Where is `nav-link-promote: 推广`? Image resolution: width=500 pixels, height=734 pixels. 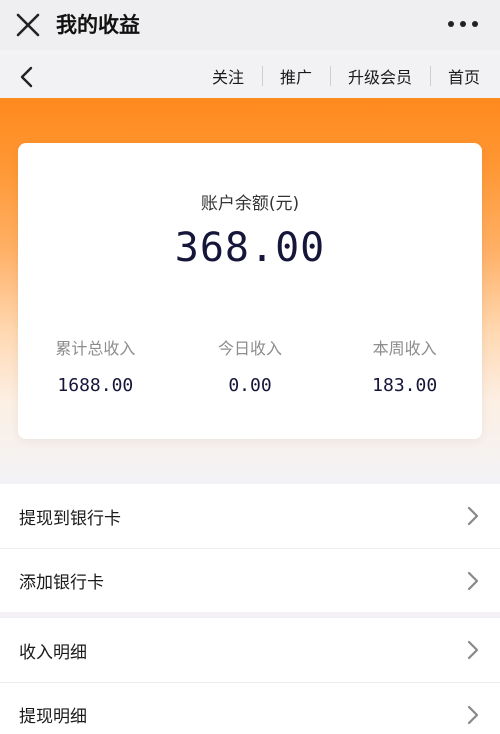 nav-link-promote: 推广 is located at coordinates (295, 76).